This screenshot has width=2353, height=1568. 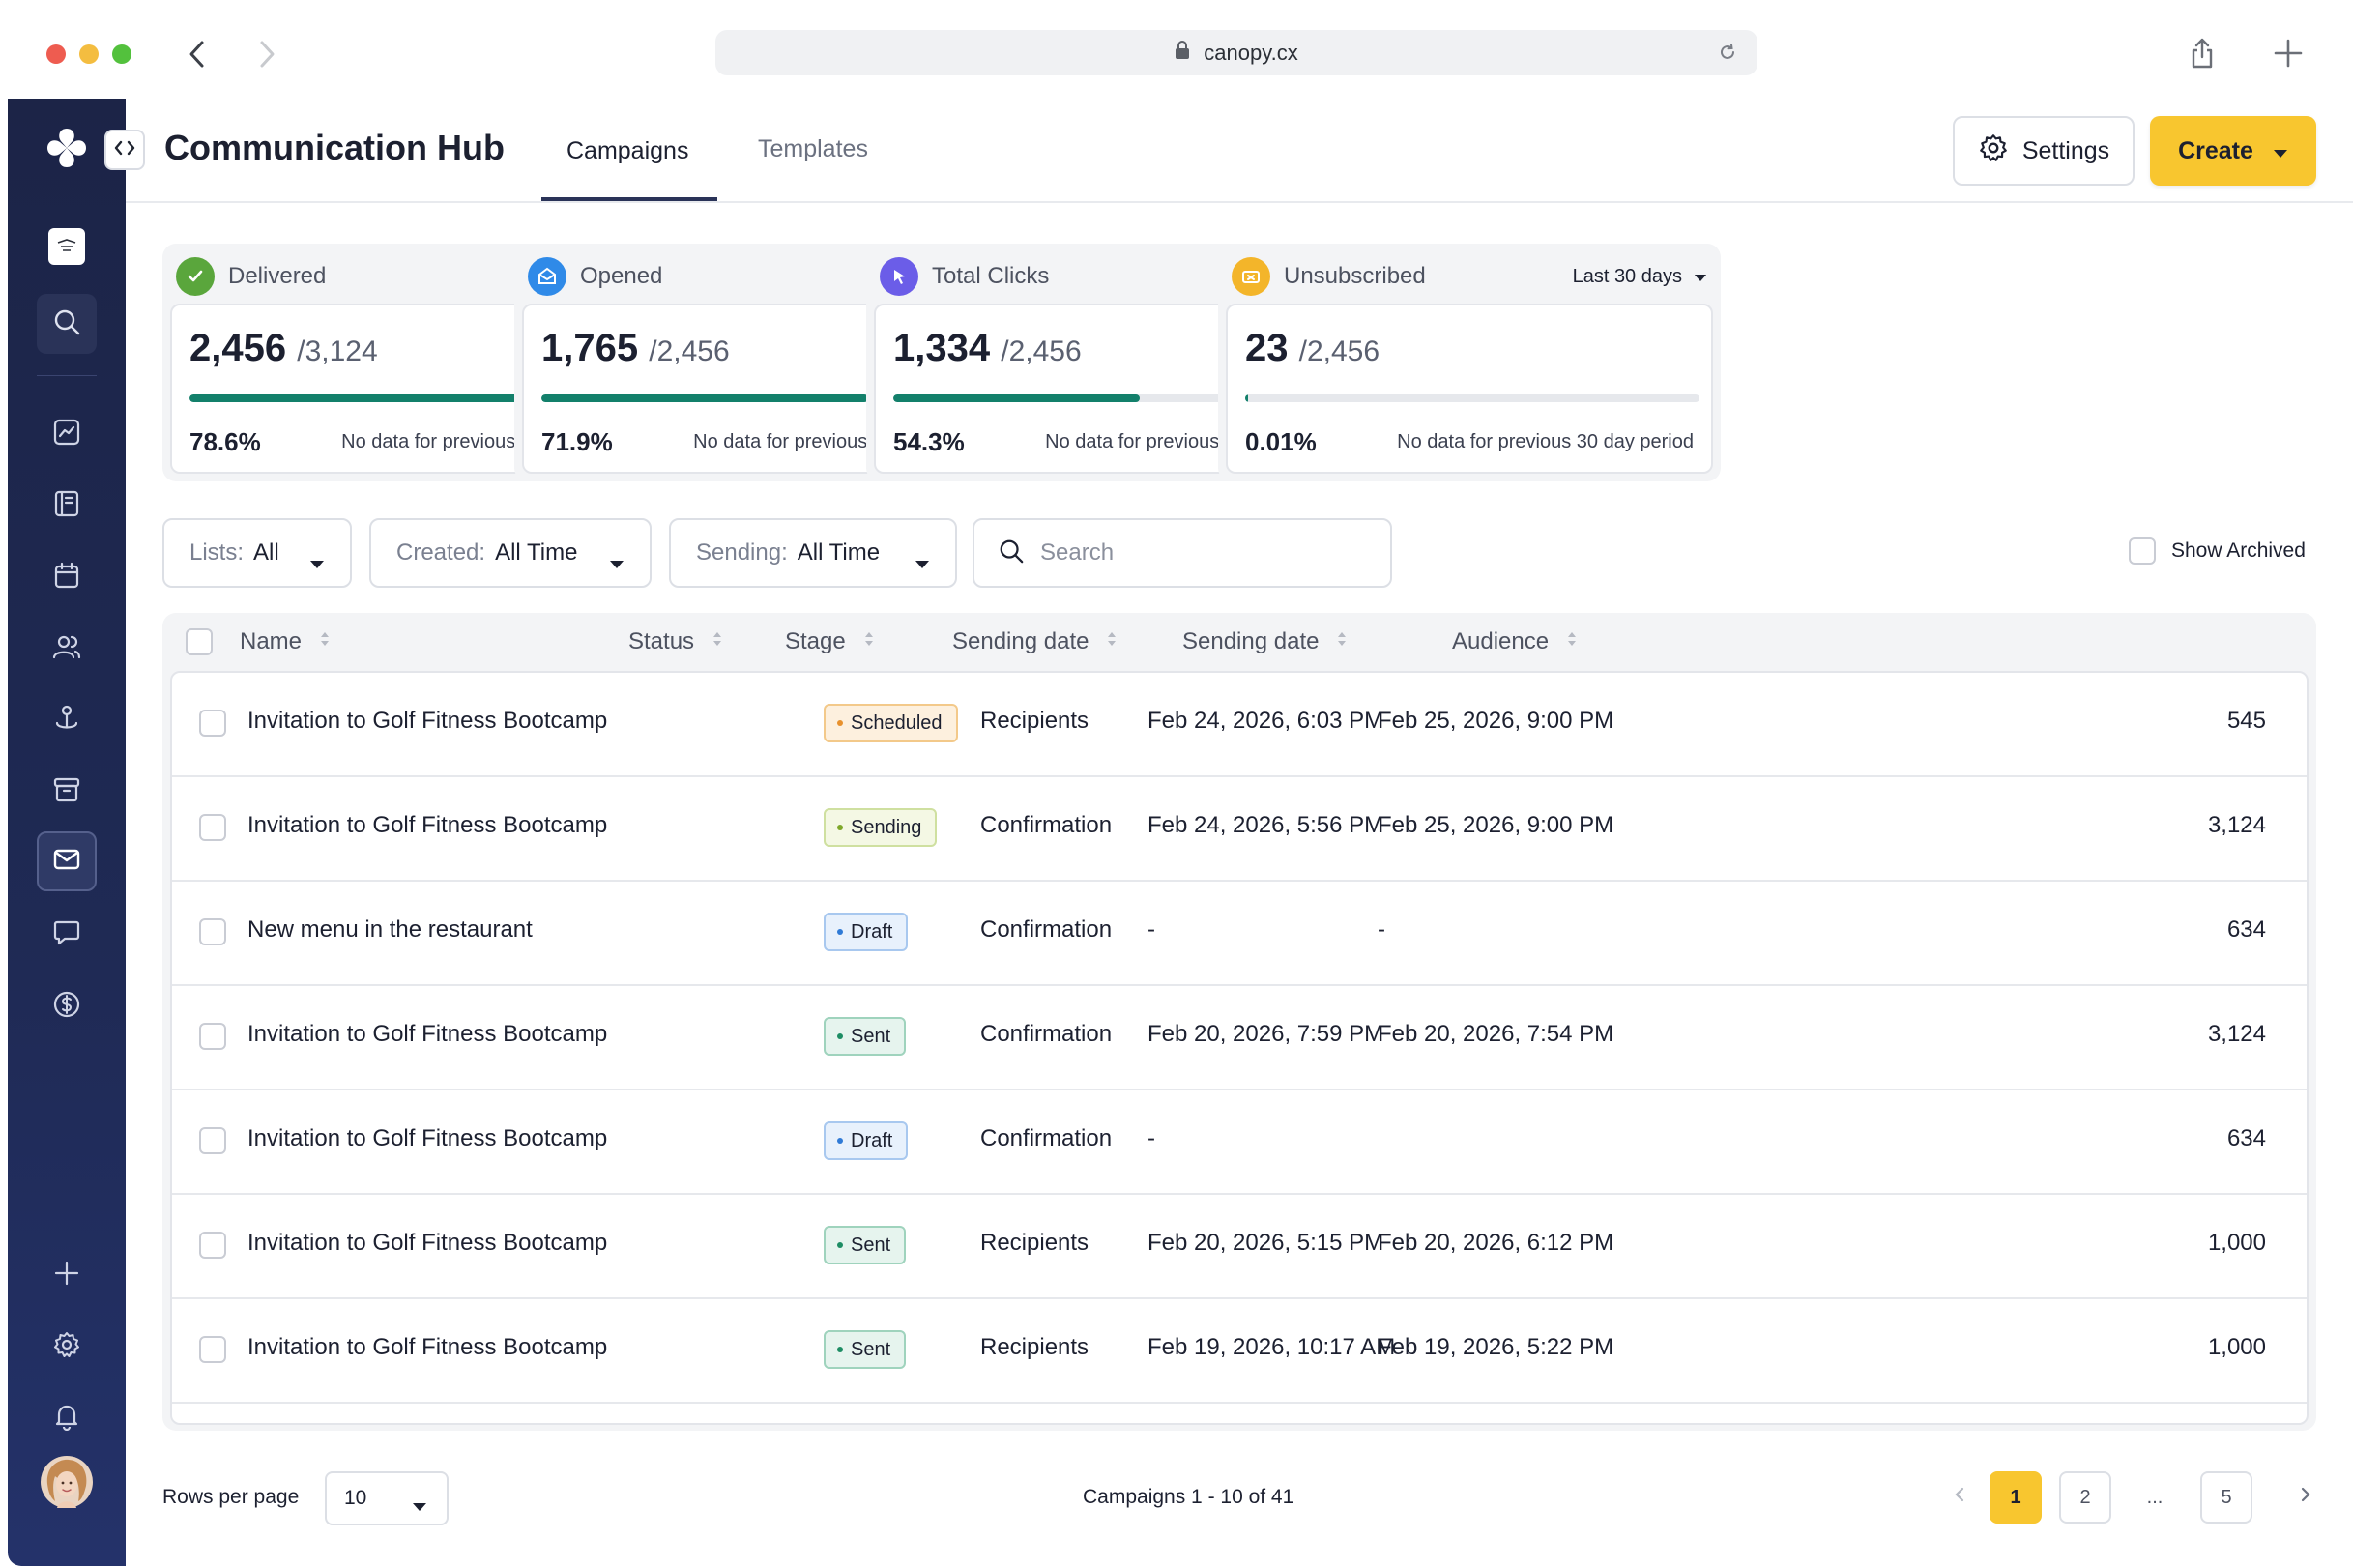 I want to click on stat-period-dropdown: Last 30 days, so click(x=1640, y=277).